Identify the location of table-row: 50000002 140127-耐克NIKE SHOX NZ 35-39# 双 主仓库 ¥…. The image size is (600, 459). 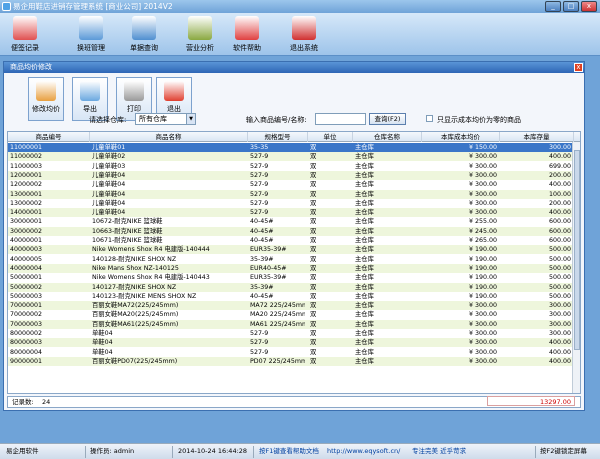
(291, 287).